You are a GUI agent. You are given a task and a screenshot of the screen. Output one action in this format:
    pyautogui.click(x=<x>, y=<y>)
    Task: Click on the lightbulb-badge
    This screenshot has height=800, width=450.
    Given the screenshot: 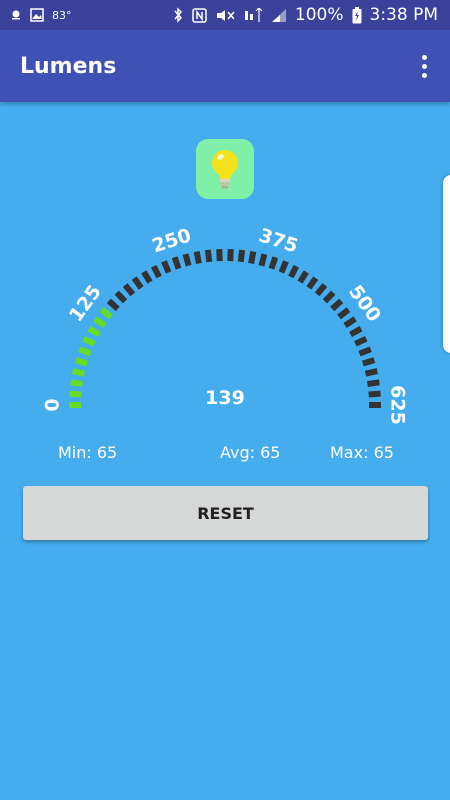 What is the action you would take?
    pyautogui.click(x=225, y=169)
    